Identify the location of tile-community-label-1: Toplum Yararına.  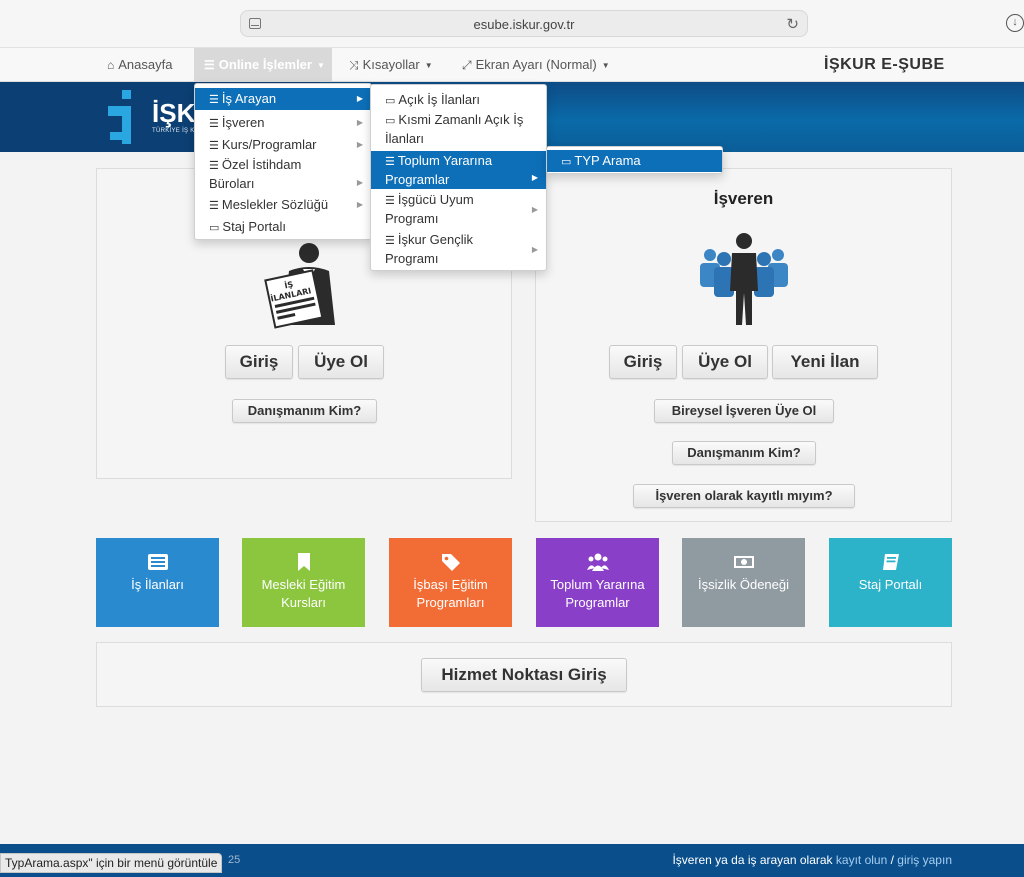
(597, 584).